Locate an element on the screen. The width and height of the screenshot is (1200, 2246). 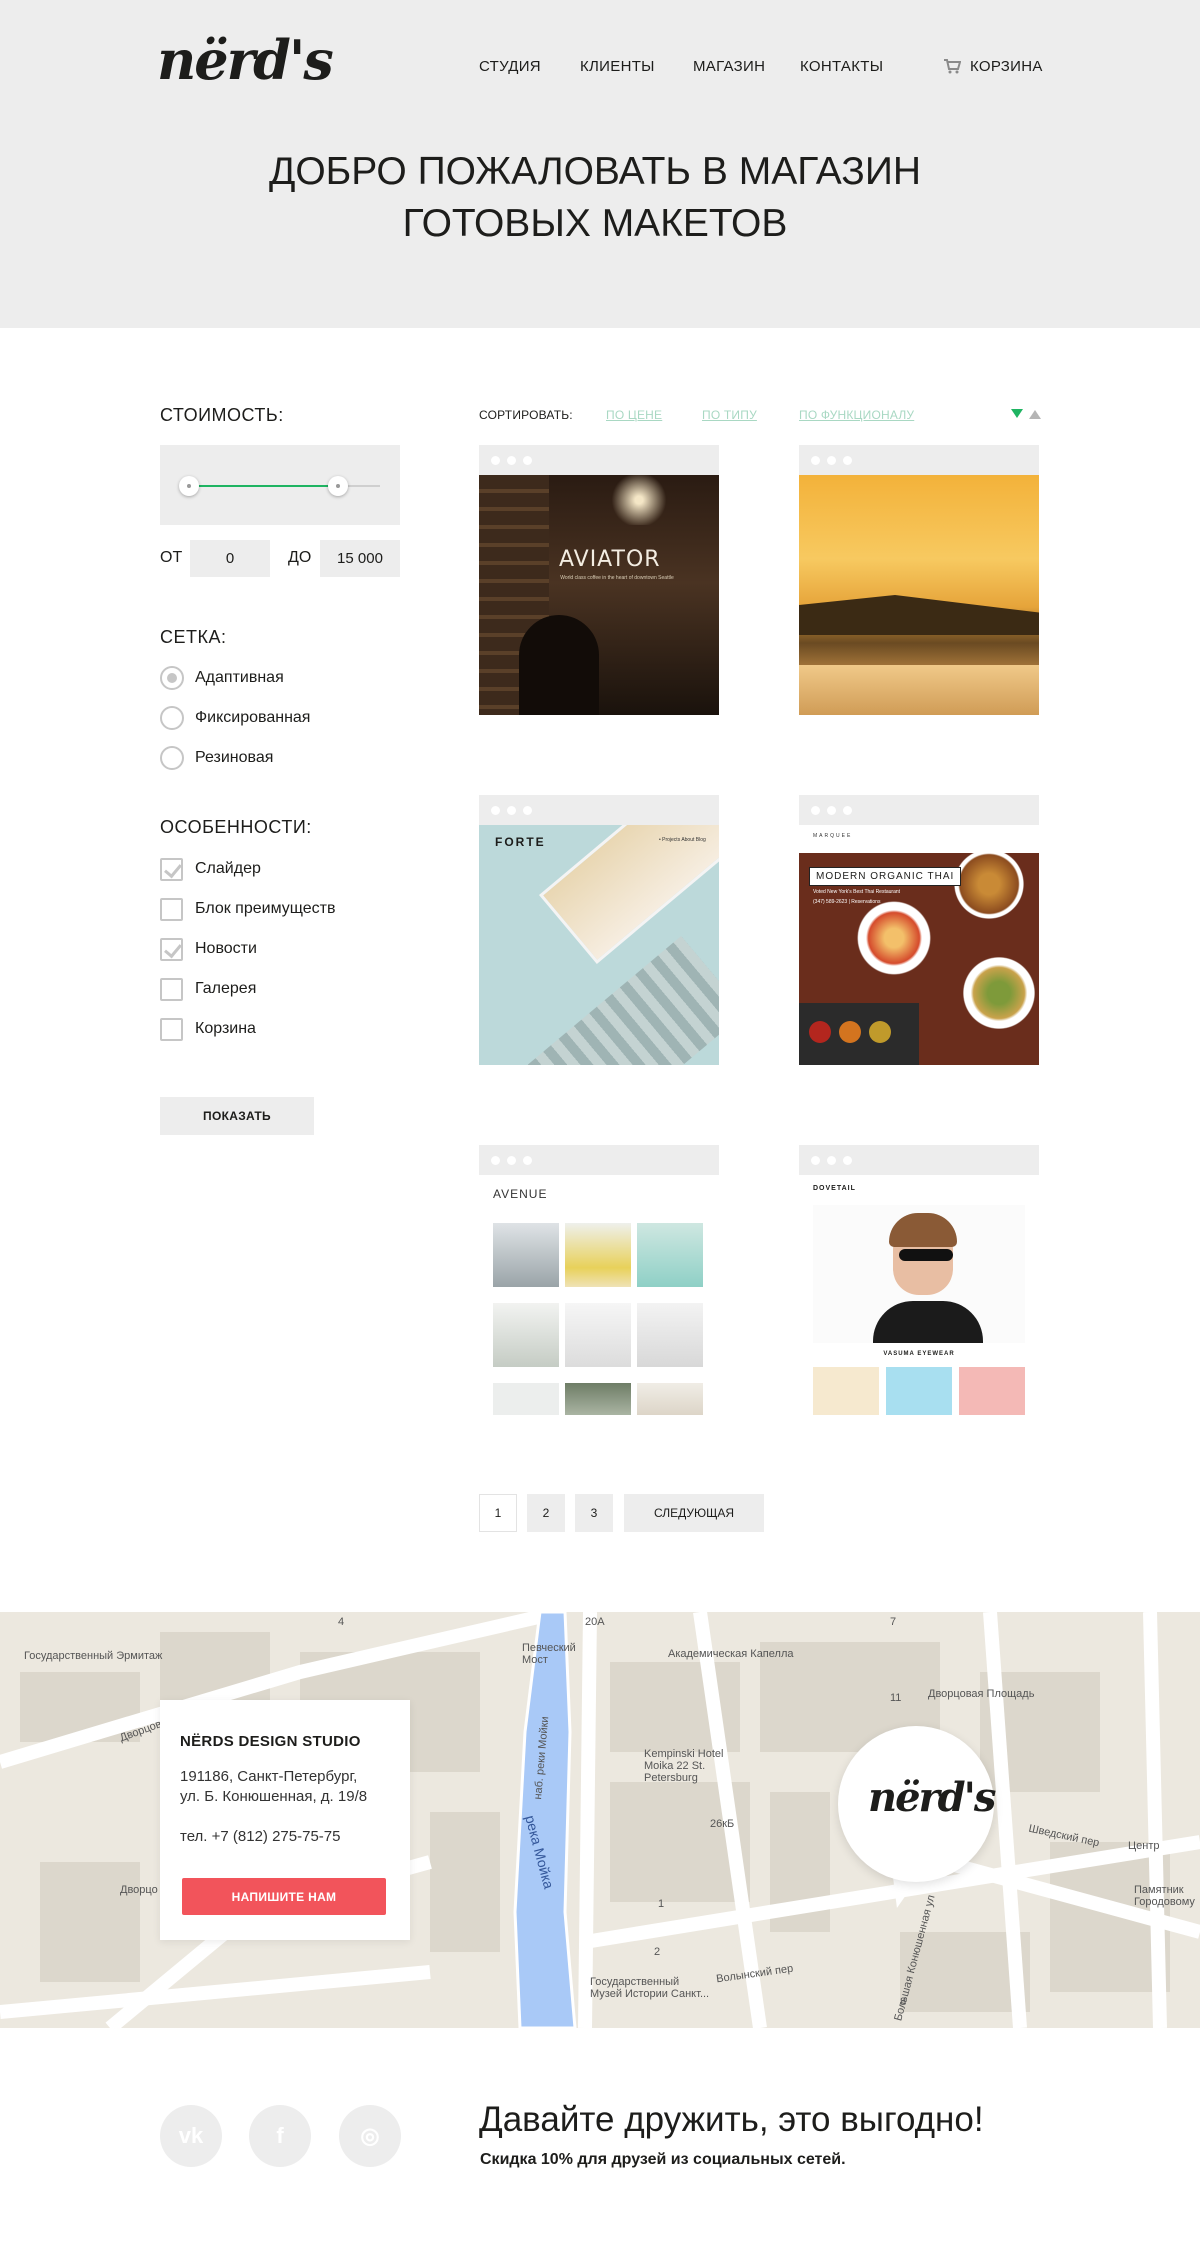
template-subtitle: VASUMA EYEWEAR is located at coordinates (919, 1354).